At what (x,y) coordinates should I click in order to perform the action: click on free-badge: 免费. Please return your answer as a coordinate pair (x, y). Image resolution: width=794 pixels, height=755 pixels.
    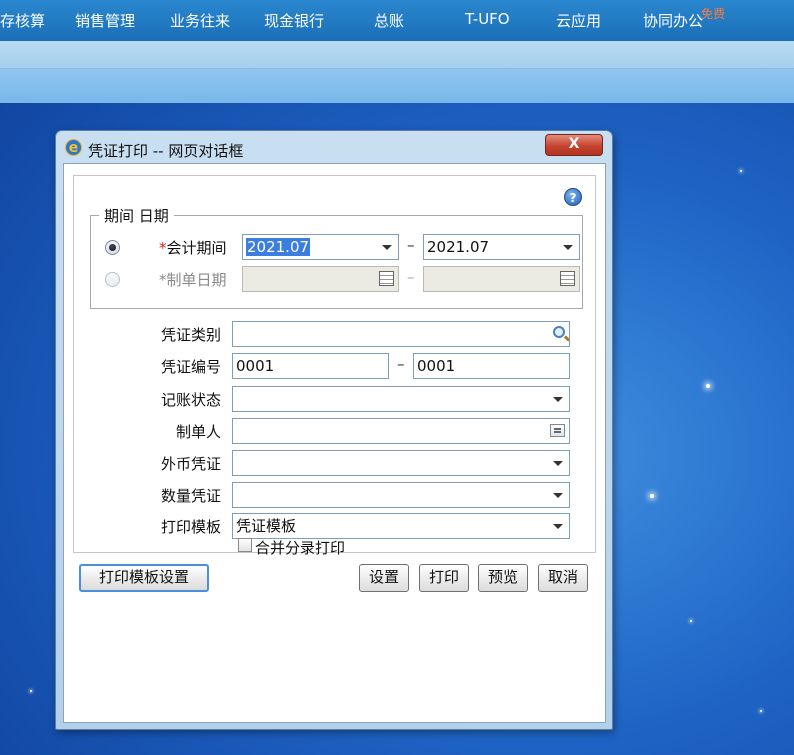
    Looking at the image, I should click on (713, 14).